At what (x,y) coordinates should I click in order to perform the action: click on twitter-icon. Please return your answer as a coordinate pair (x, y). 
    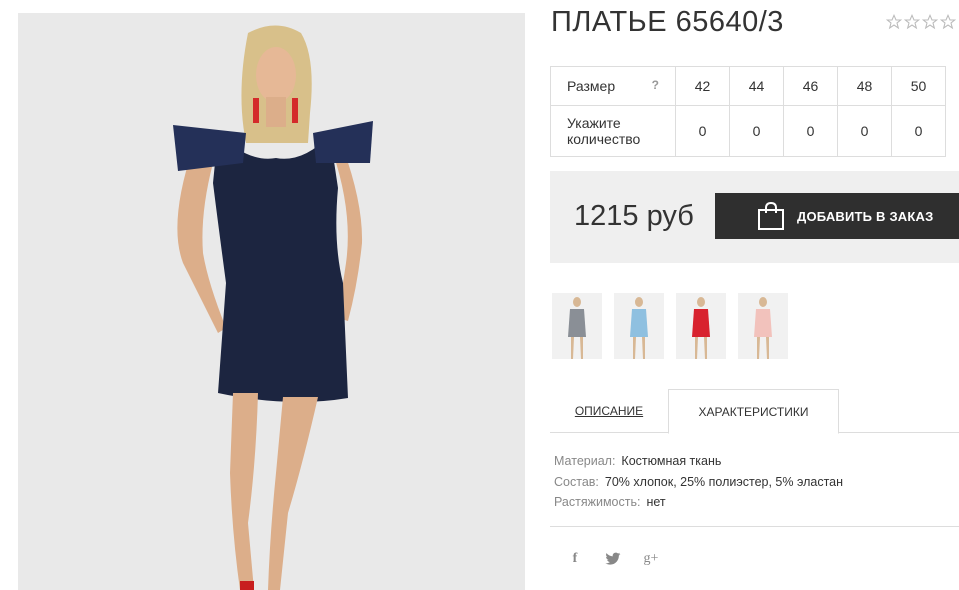
    Looking at the image, I should click on (613, 559).